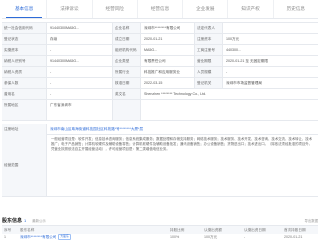 The height and width of the screenshot is (241, 320). What do you see at coordinates (25, 220) in the screenshot?
I see `section-count: 1` at bounding box center [25, 220].